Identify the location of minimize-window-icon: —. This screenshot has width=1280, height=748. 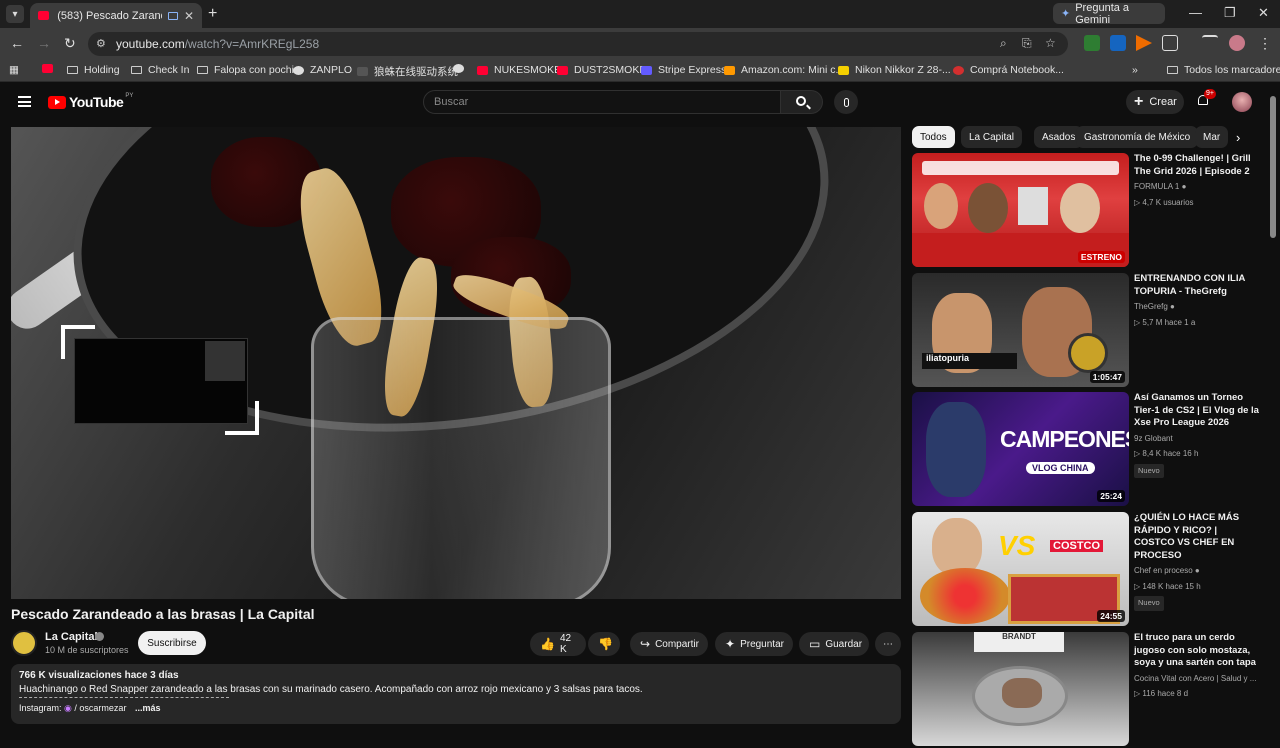
(1195, 12).